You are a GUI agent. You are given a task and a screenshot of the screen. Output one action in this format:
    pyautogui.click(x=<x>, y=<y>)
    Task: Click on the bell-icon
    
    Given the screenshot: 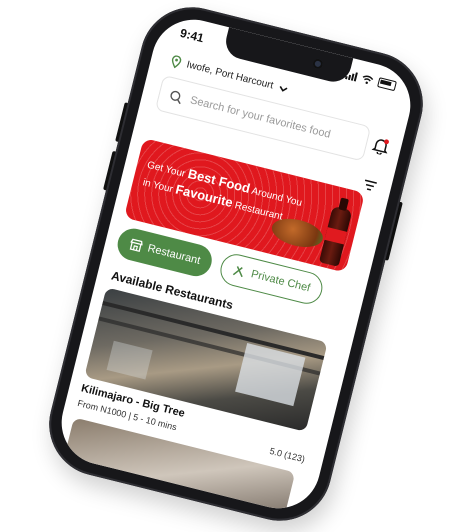 What is the action you would take?
    pyautogui.click(x=381, y=146)
    